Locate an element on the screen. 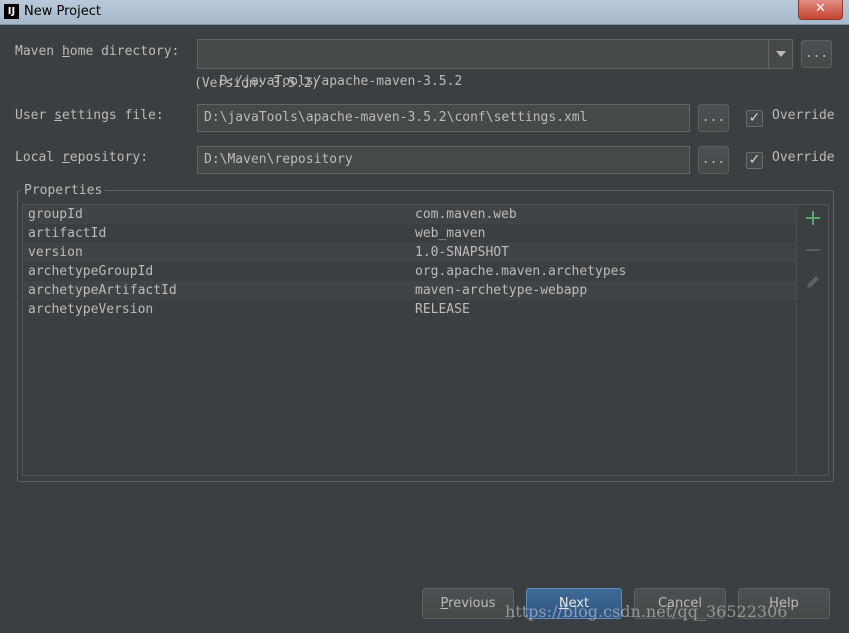  property-key: groupId is located at coordinates (55, 214).